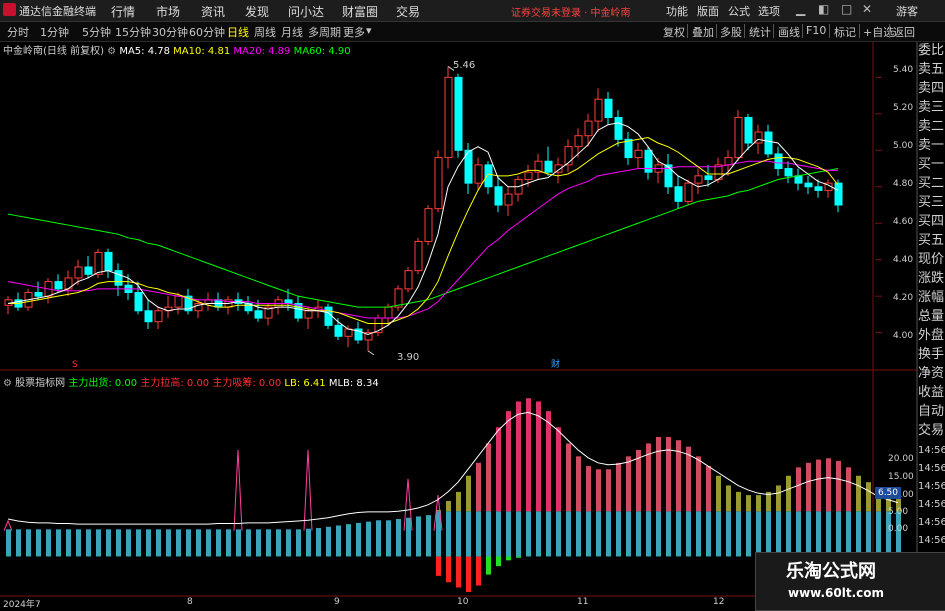 The image size is (945, 611). I want to click on side-item-buy2: 买二, so click(931, 184).